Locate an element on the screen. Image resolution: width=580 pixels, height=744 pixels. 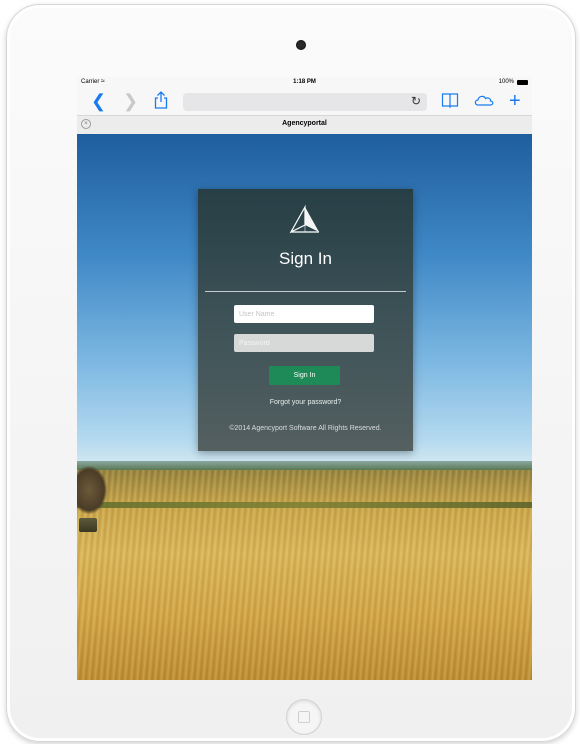
divider is located at coordinates (305, 291).